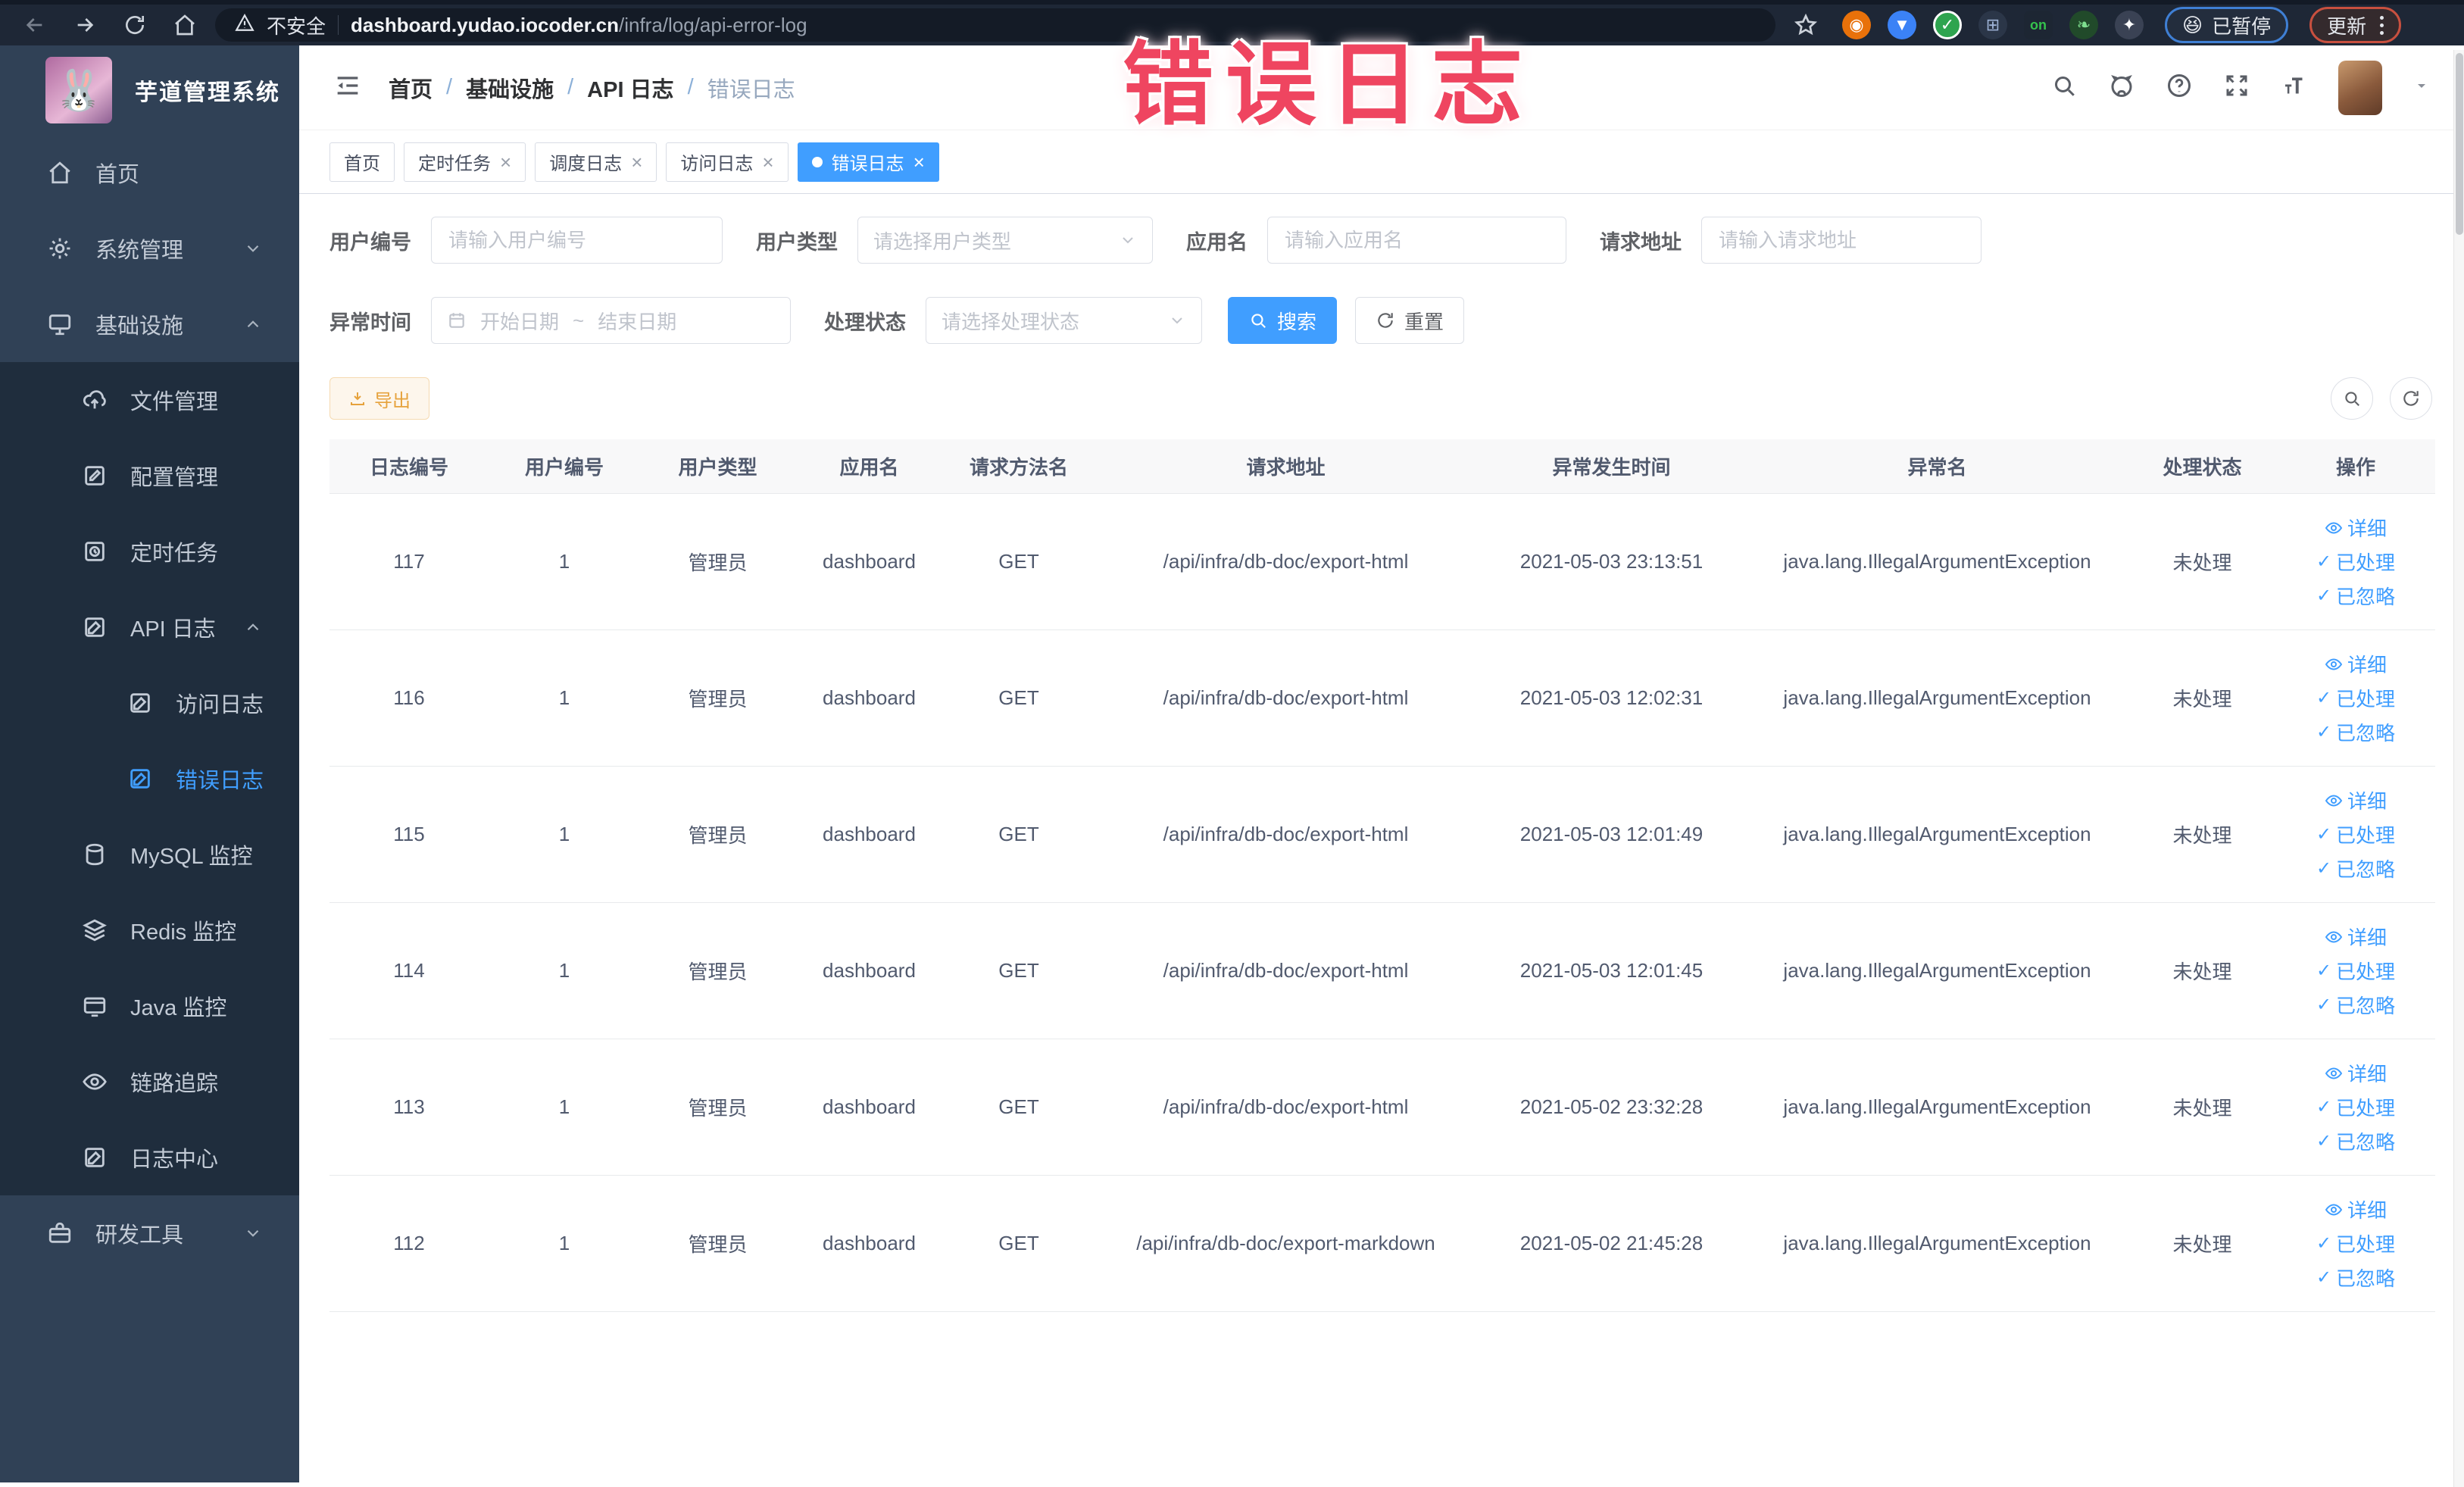 Image resolution: width=2464 pixels, height=1487 pixels. What do you see at coordinates (2064, 87) in the screenshot?
I see `search-icon` at bounding box center [2064, 87].